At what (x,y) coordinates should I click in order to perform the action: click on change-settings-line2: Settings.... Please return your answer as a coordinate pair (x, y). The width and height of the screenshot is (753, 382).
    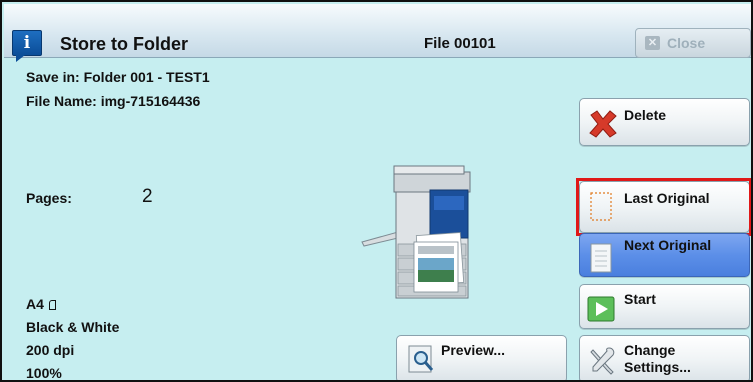
    Looking at the image, I should click on (657, 367).